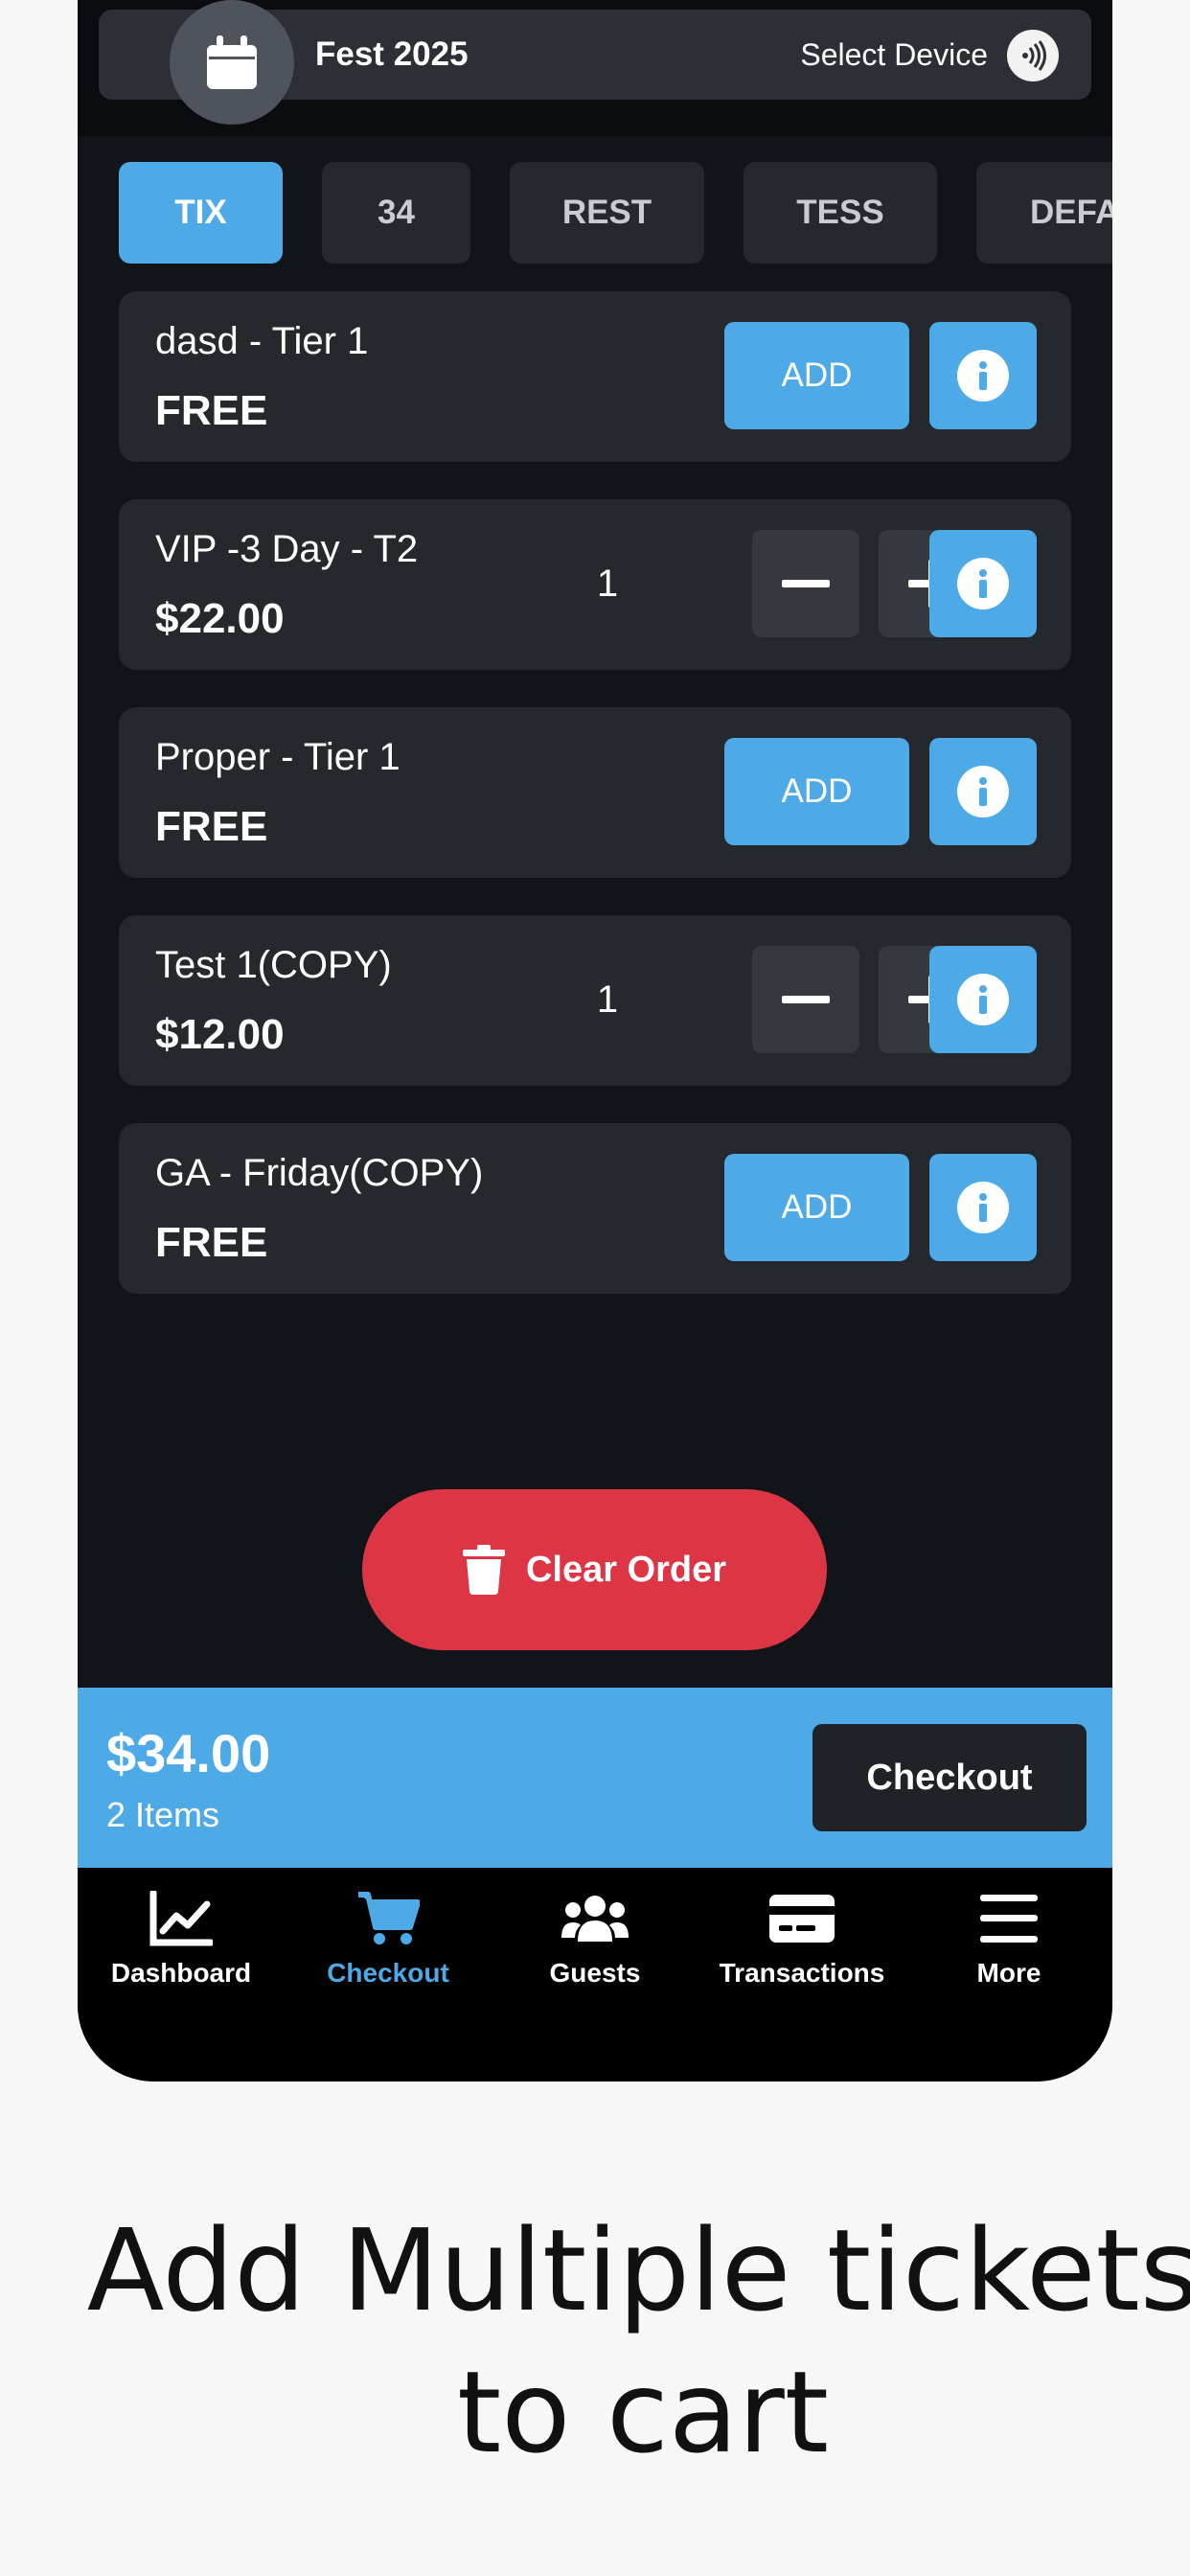  I want to click on caption-line-1: Add Multiple tickets, so click(638, 2270).